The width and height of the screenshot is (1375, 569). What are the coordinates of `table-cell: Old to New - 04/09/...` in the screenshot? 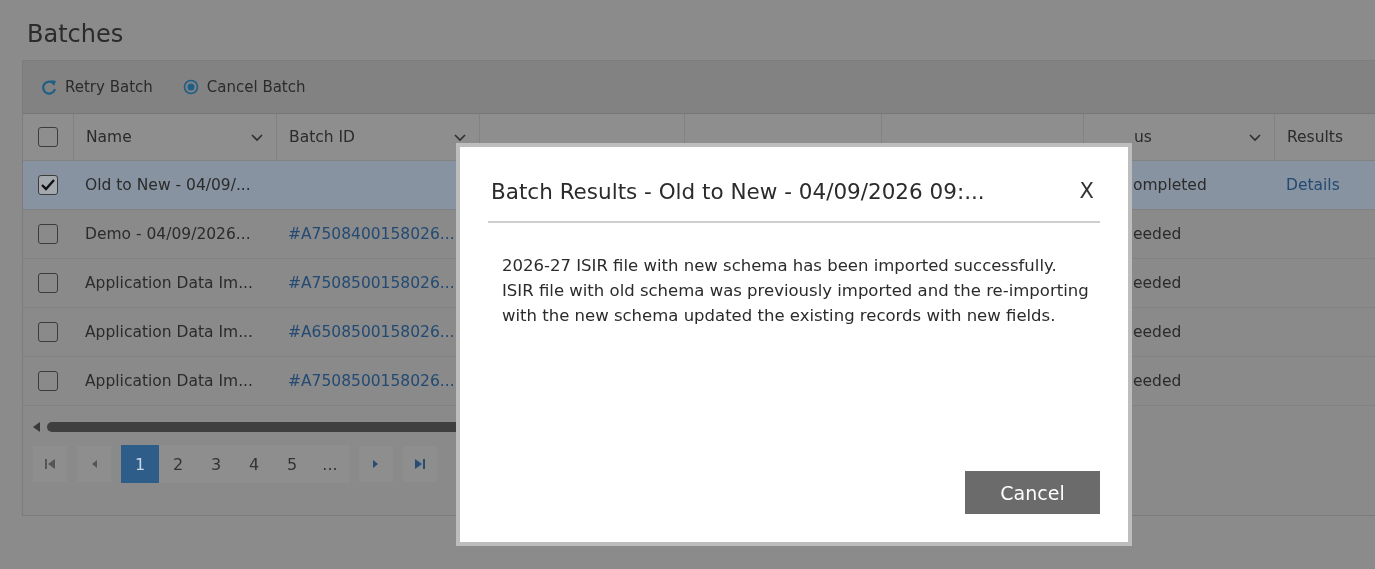 It's located at (168, 185).